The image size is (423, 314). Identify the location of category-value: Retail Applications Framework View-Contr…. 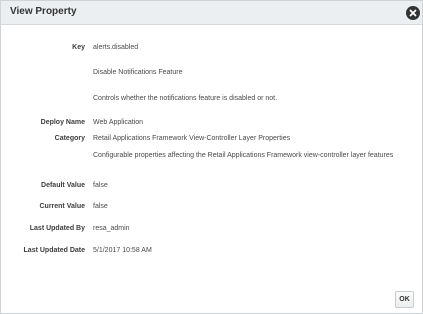
(192, 138).